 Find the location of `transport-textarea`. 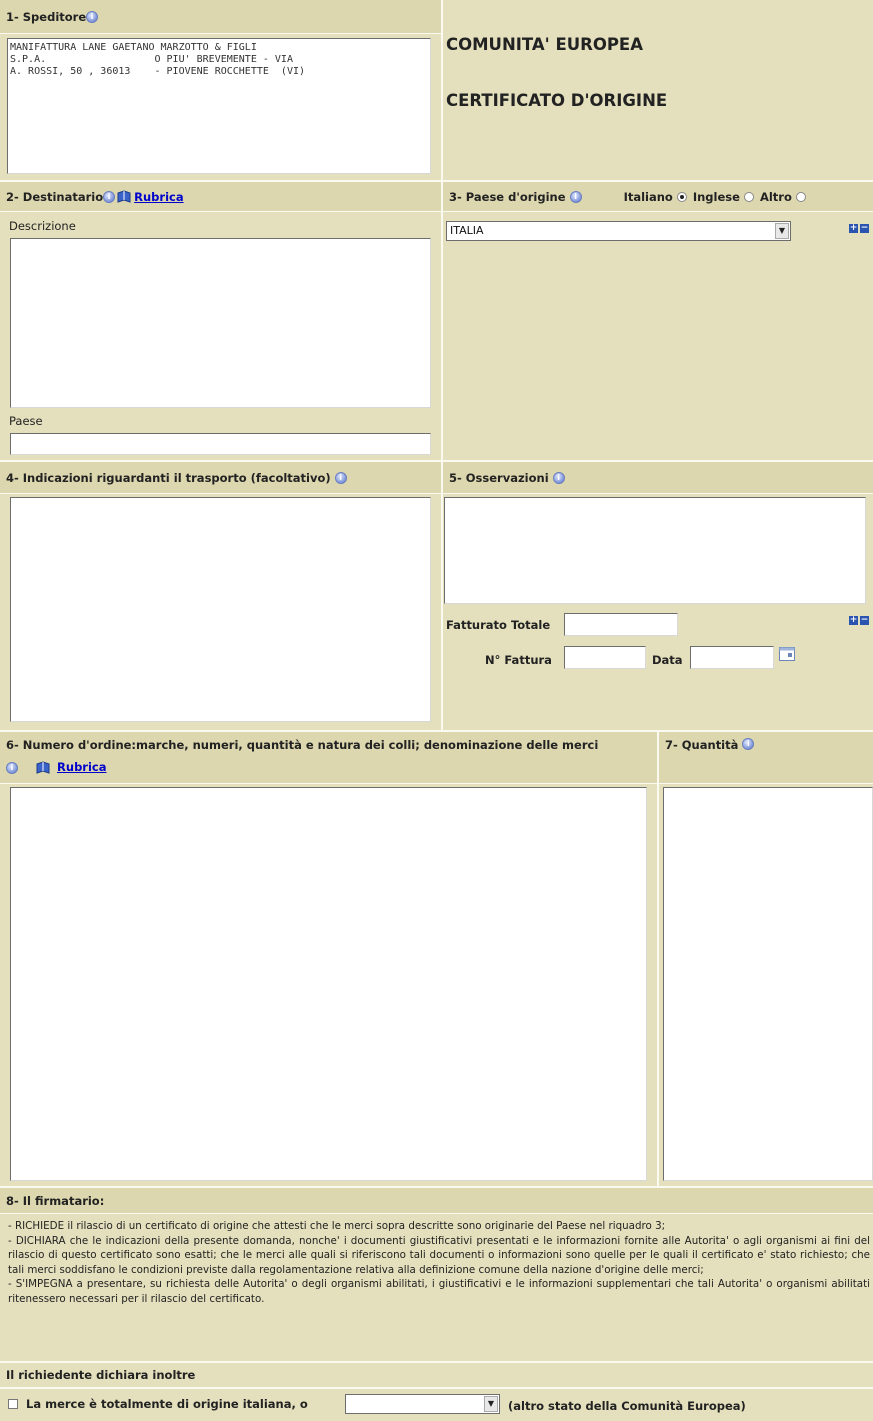

transport-textarea is located at coordinates (220, 609).